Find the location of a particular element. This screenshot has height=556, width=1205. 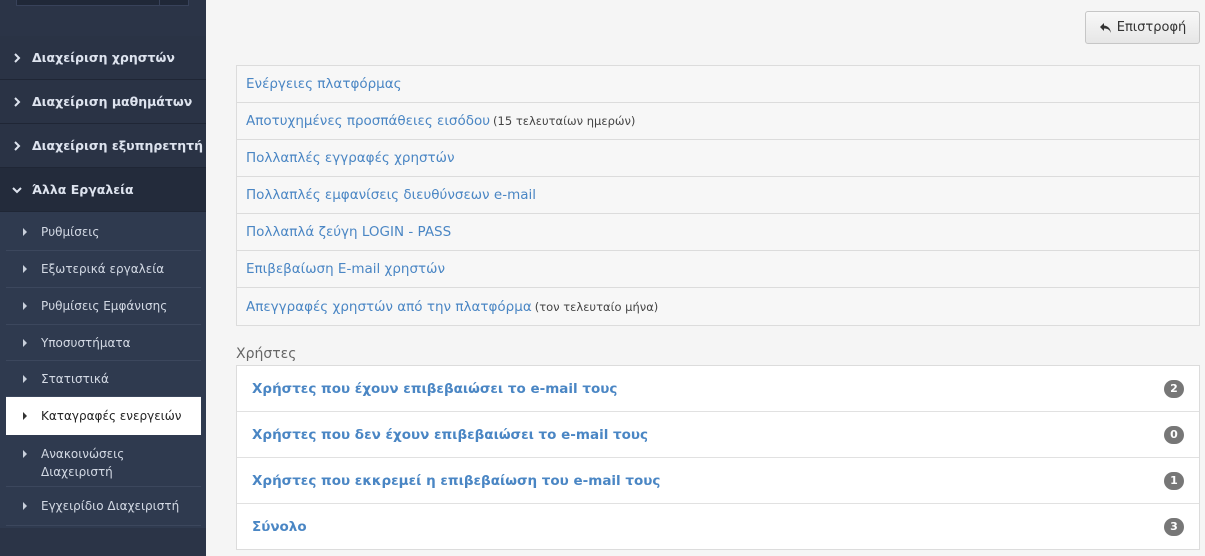

sidebar-item-statistics: Στατιστικά is located at coordinates (103, 379).